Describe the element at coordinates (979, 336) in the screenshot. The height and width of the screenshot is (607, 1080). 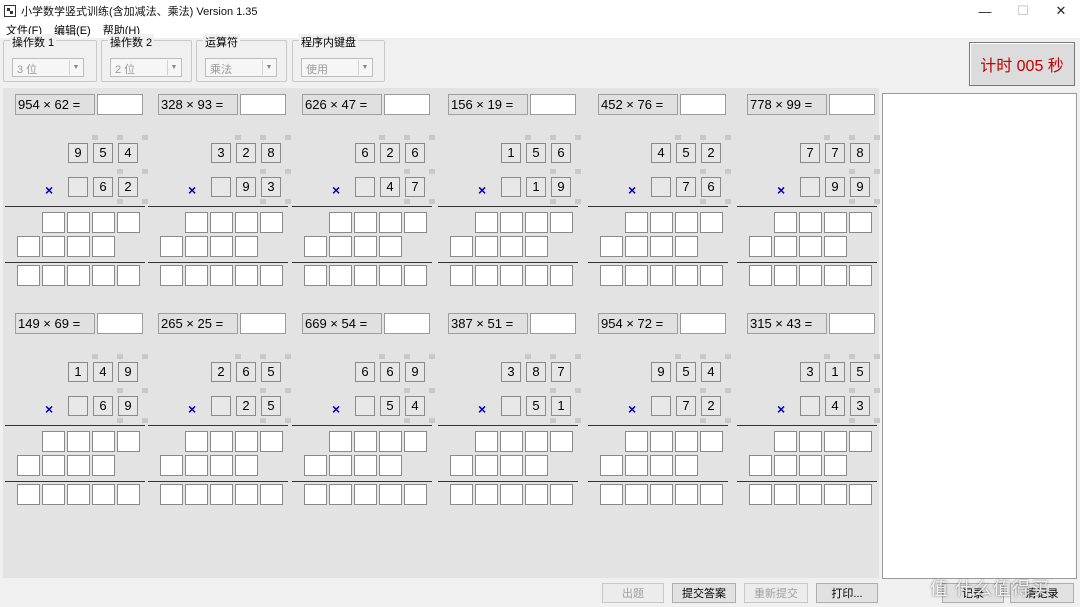
I see `records-panel` at that location.